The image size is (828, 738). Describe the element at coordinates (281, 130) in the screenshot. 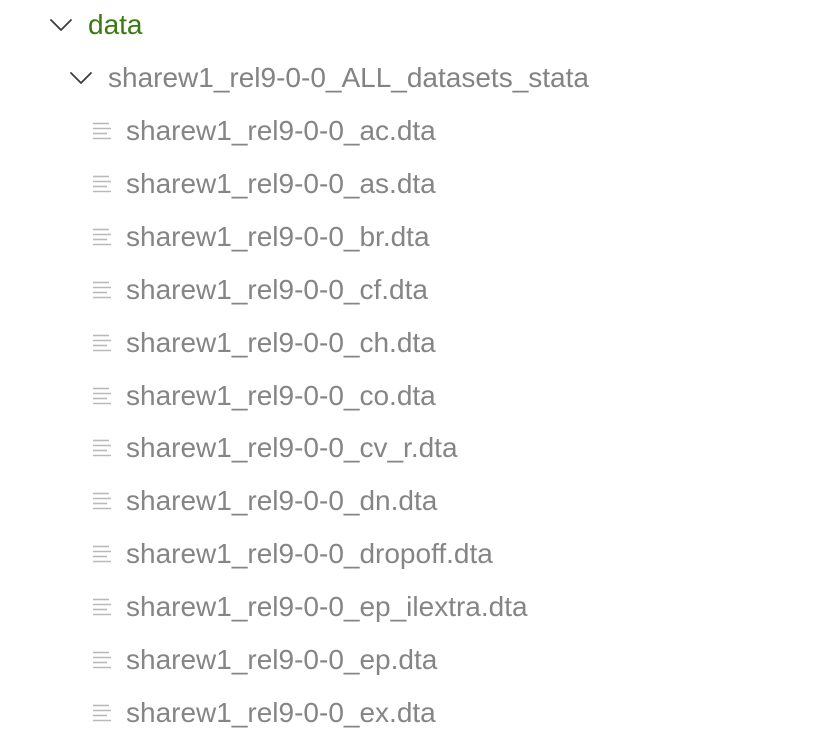

I see `tree-item-label: sharew1_rel9-0-0_ac.dta` at that location.